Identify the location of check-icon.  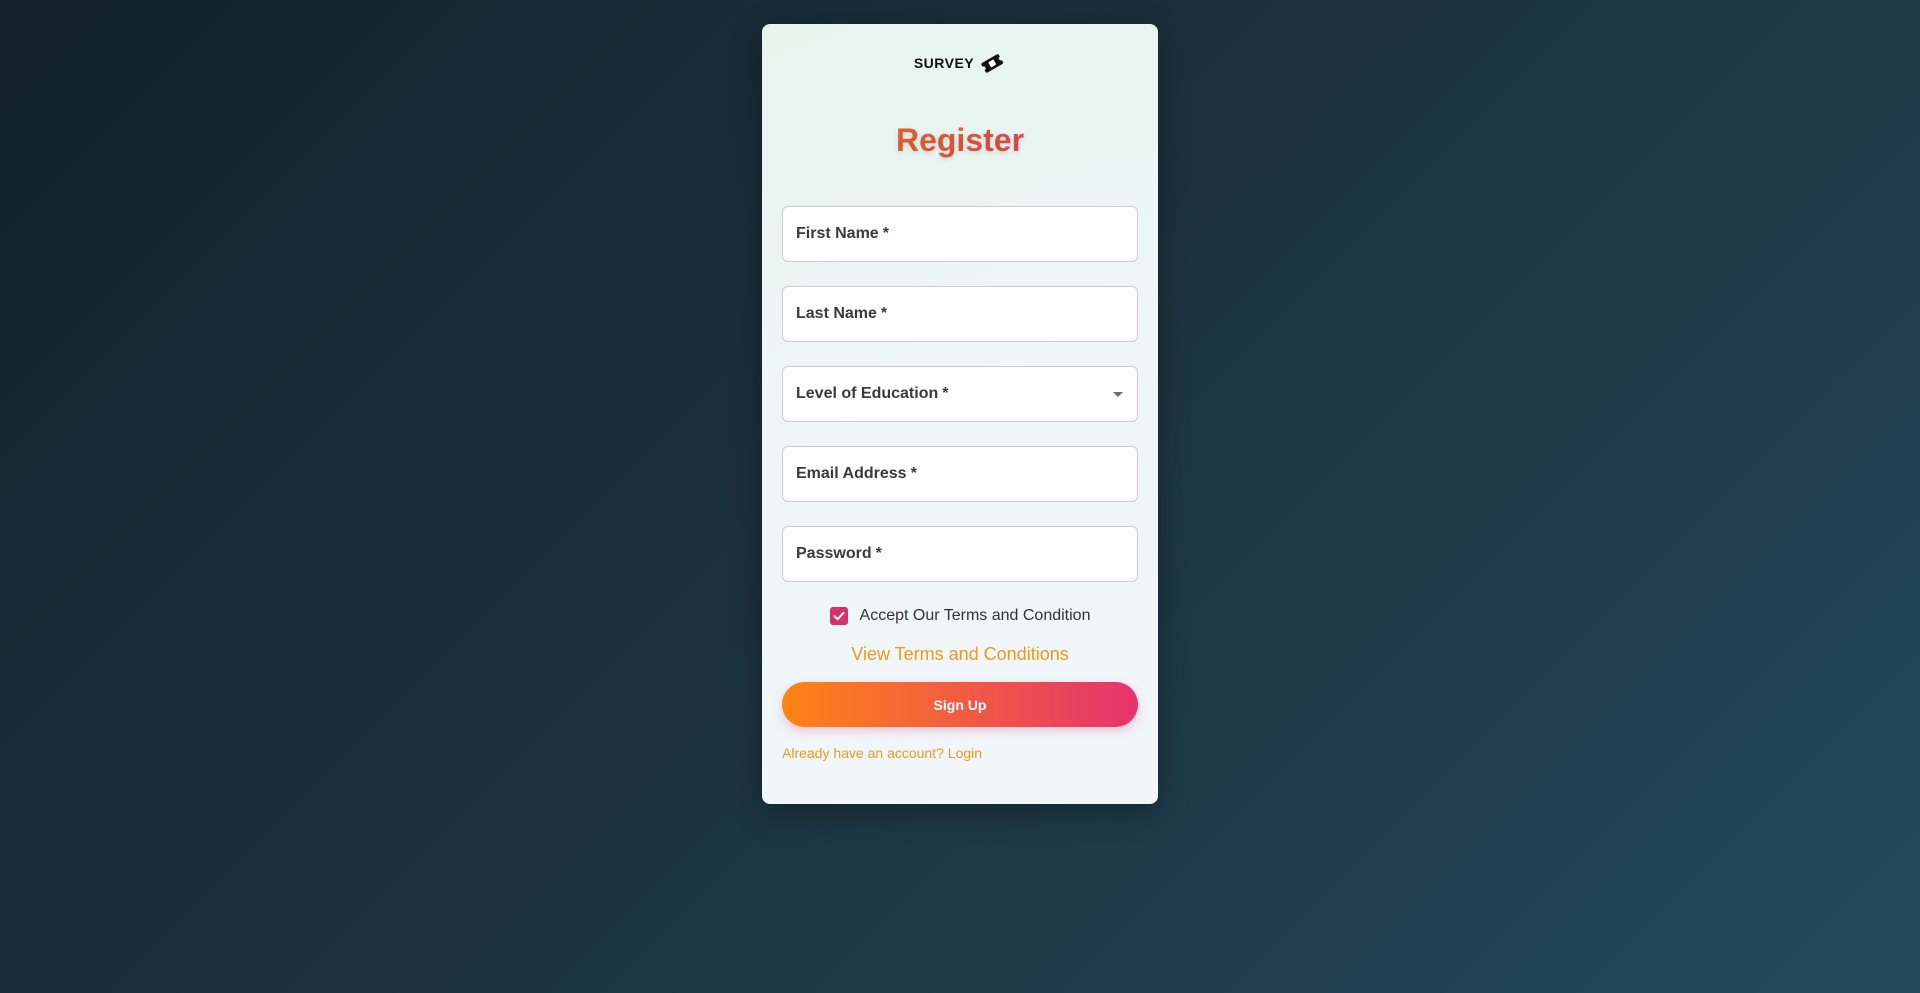
(839, 616).